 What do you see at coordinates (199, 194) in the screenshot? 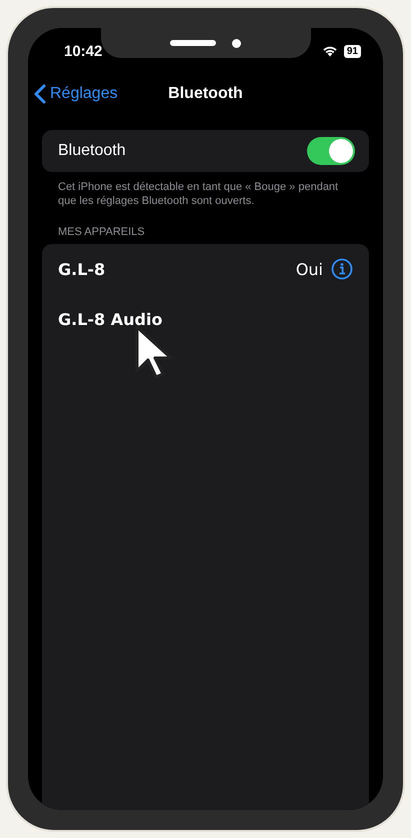
I see `bluetooth-footer-text: Cet iPhone est détectable en tant que « Bouge » pendant que les réglages Bluetooth sont ouverts.` at bounding box center [199, 194].